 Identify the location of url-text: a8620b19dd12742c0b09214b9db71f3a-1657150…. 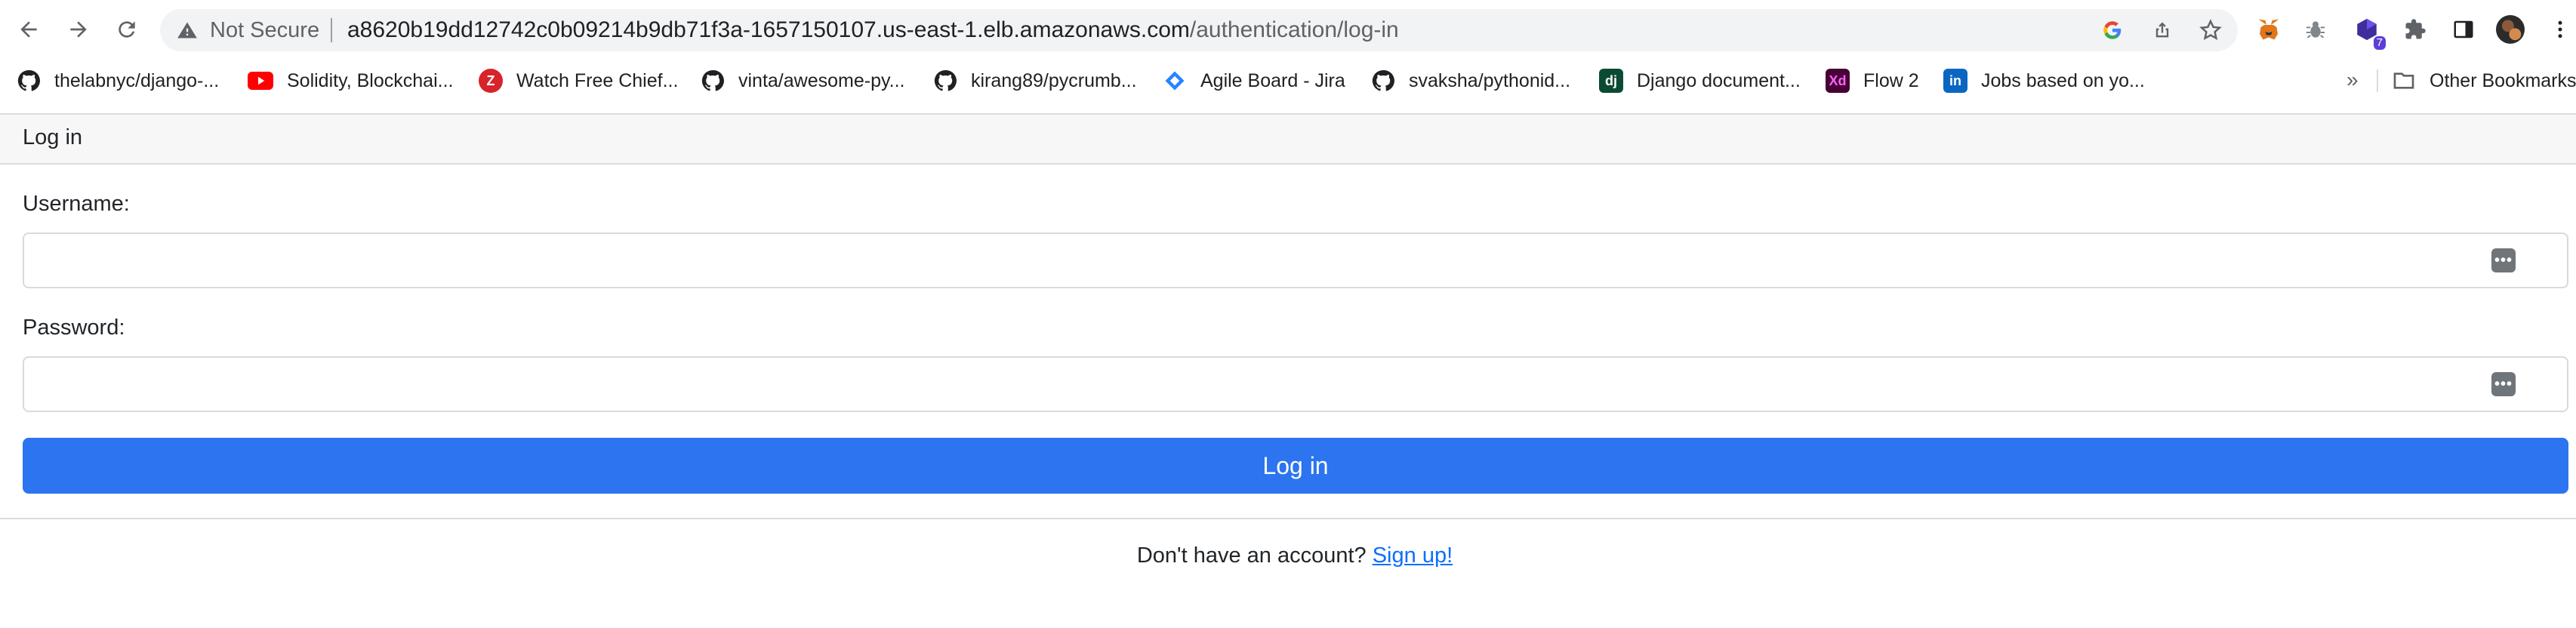
(873, 30).